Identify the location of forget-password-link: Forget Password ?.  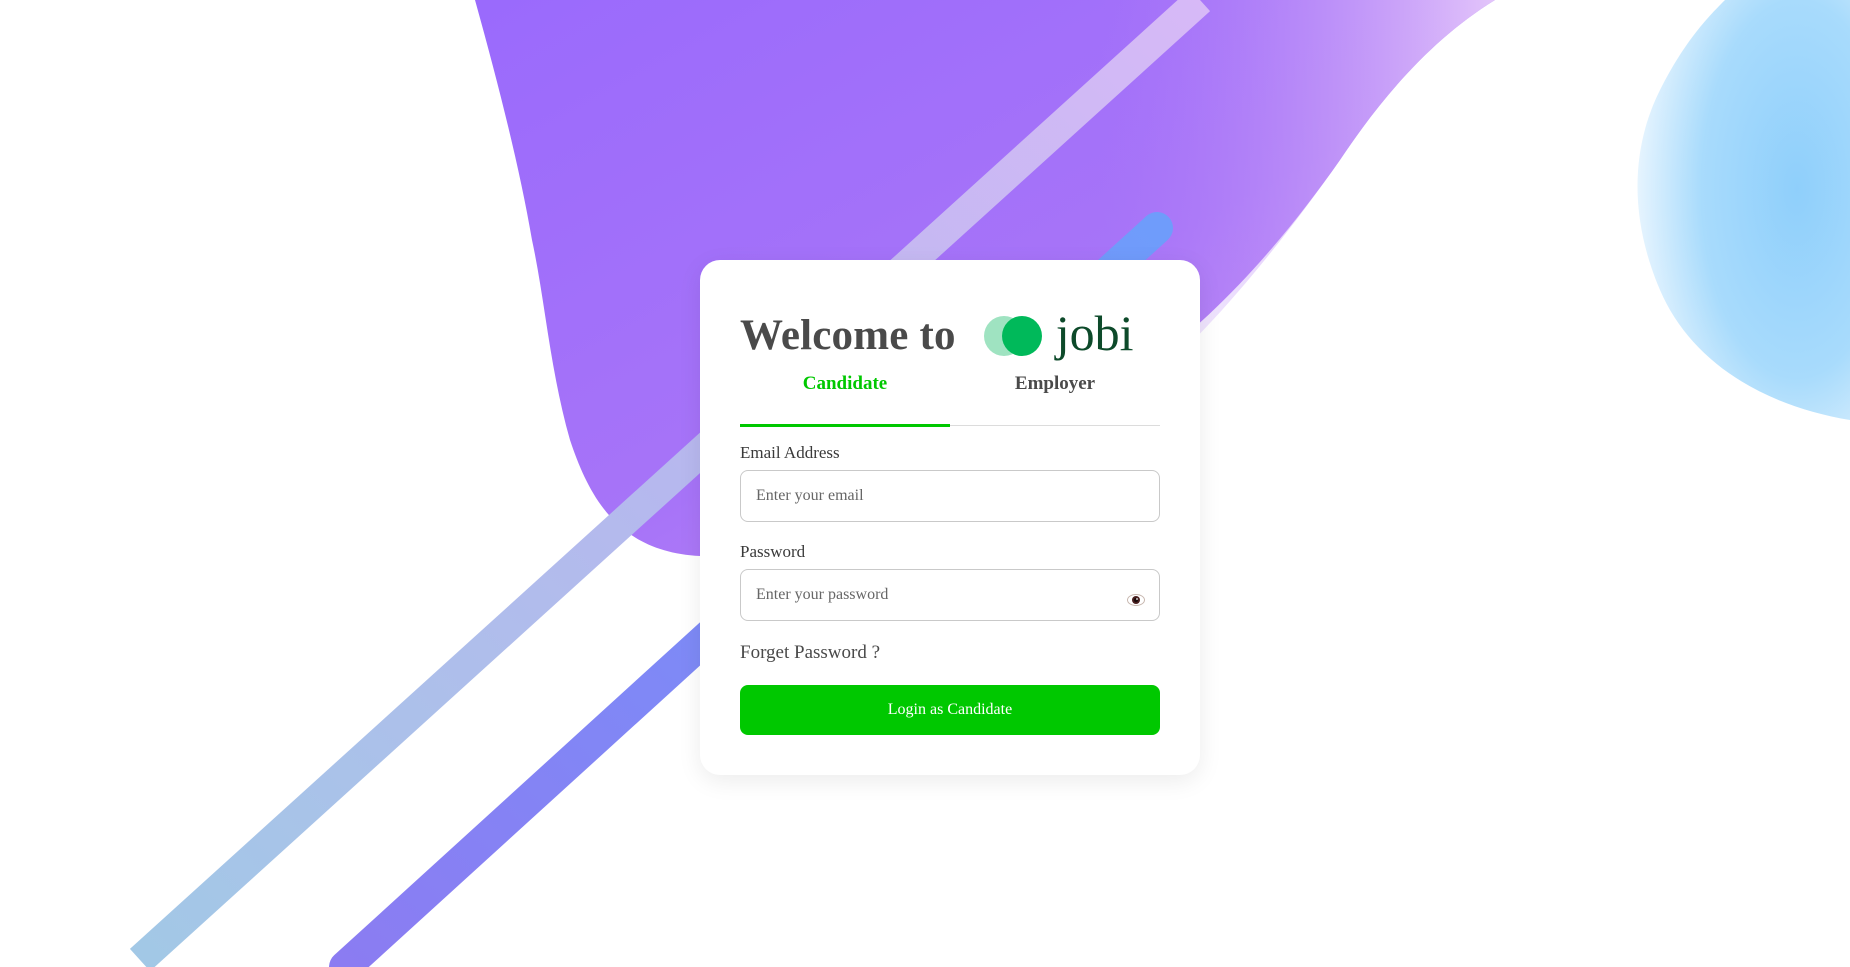
(810, 653).